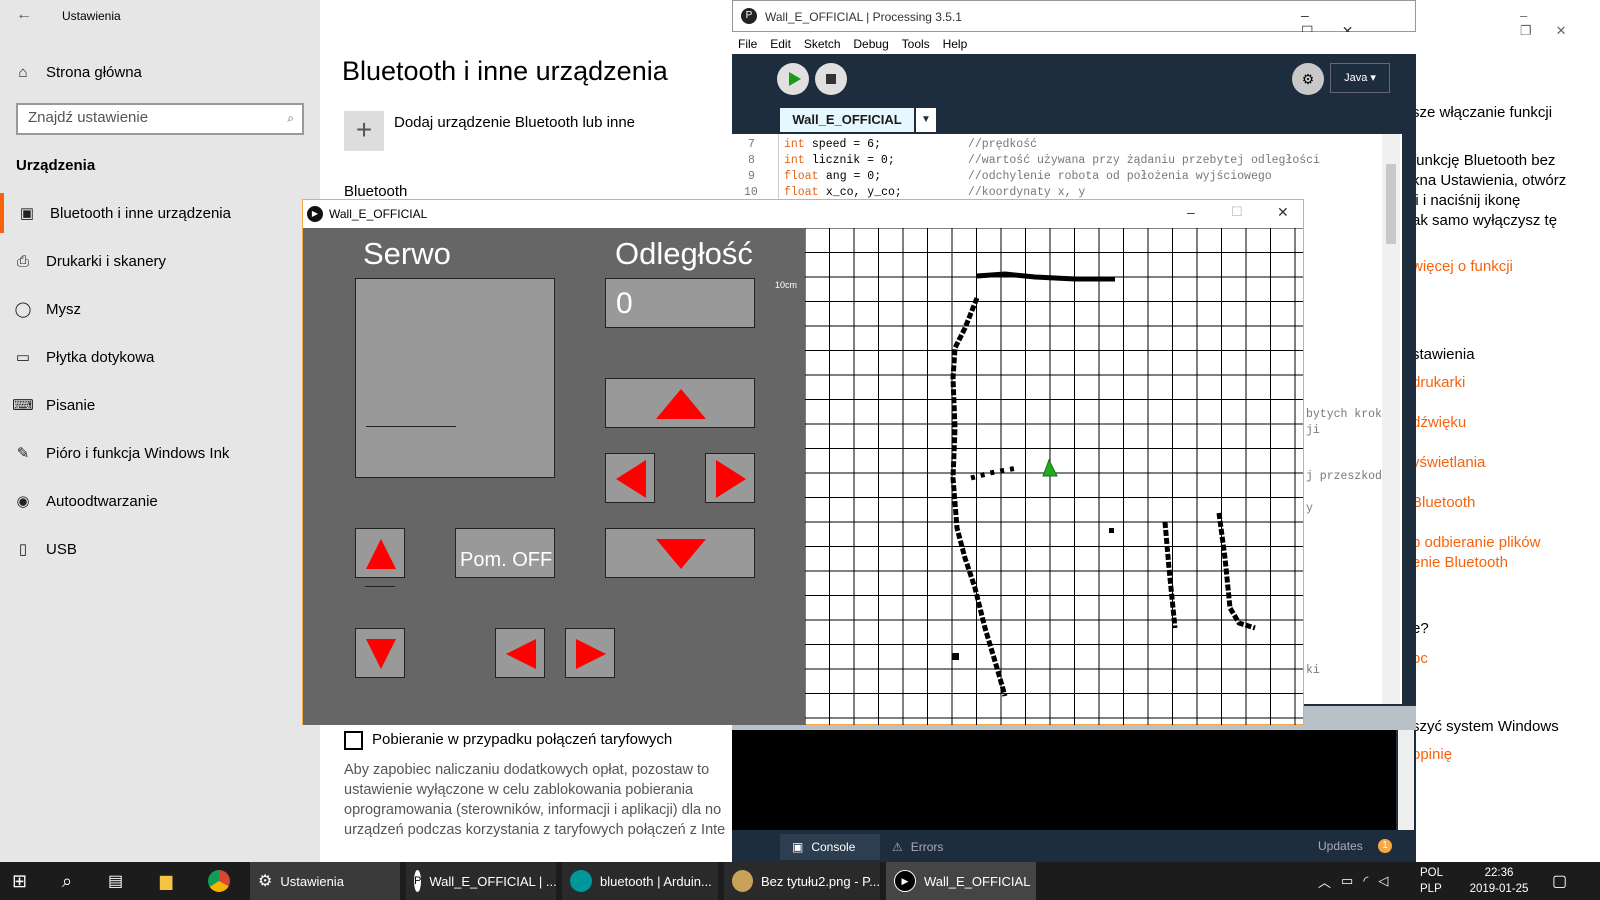  I want to click on nav-pen: ✎ Pióro i funkcja Windows Ink, so click(160, 453).